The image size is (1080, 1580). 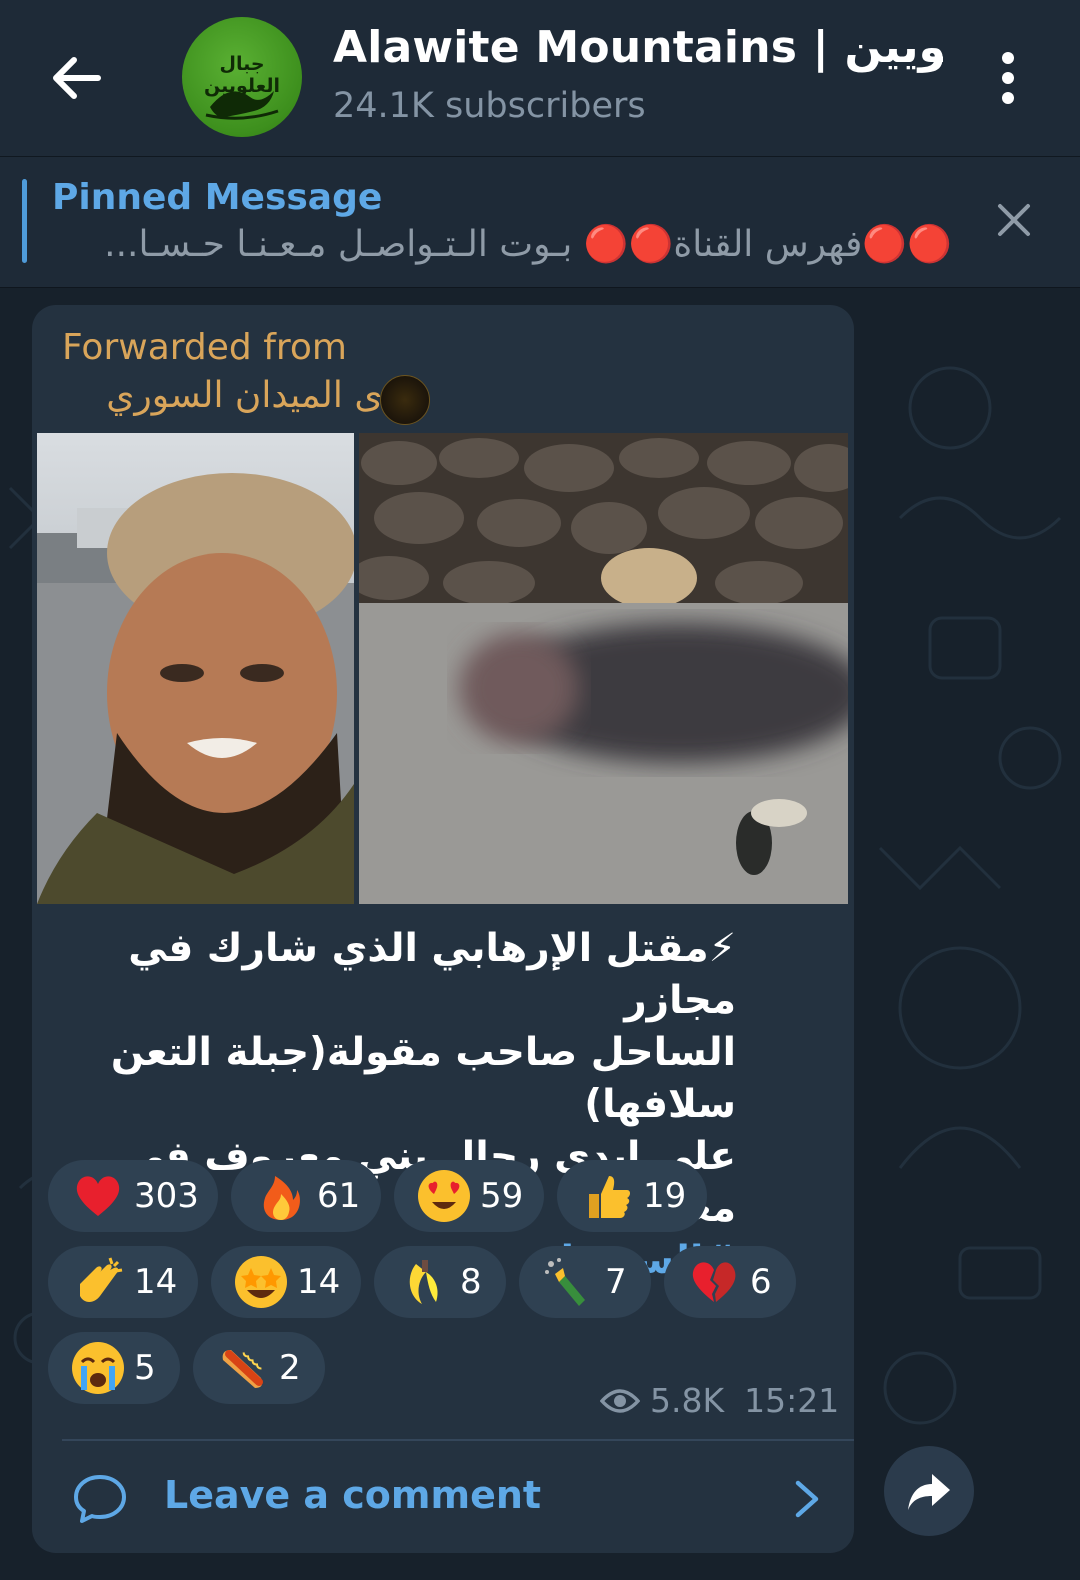 I want to click on share-arrow-icon, so click(x=929, y=1492).